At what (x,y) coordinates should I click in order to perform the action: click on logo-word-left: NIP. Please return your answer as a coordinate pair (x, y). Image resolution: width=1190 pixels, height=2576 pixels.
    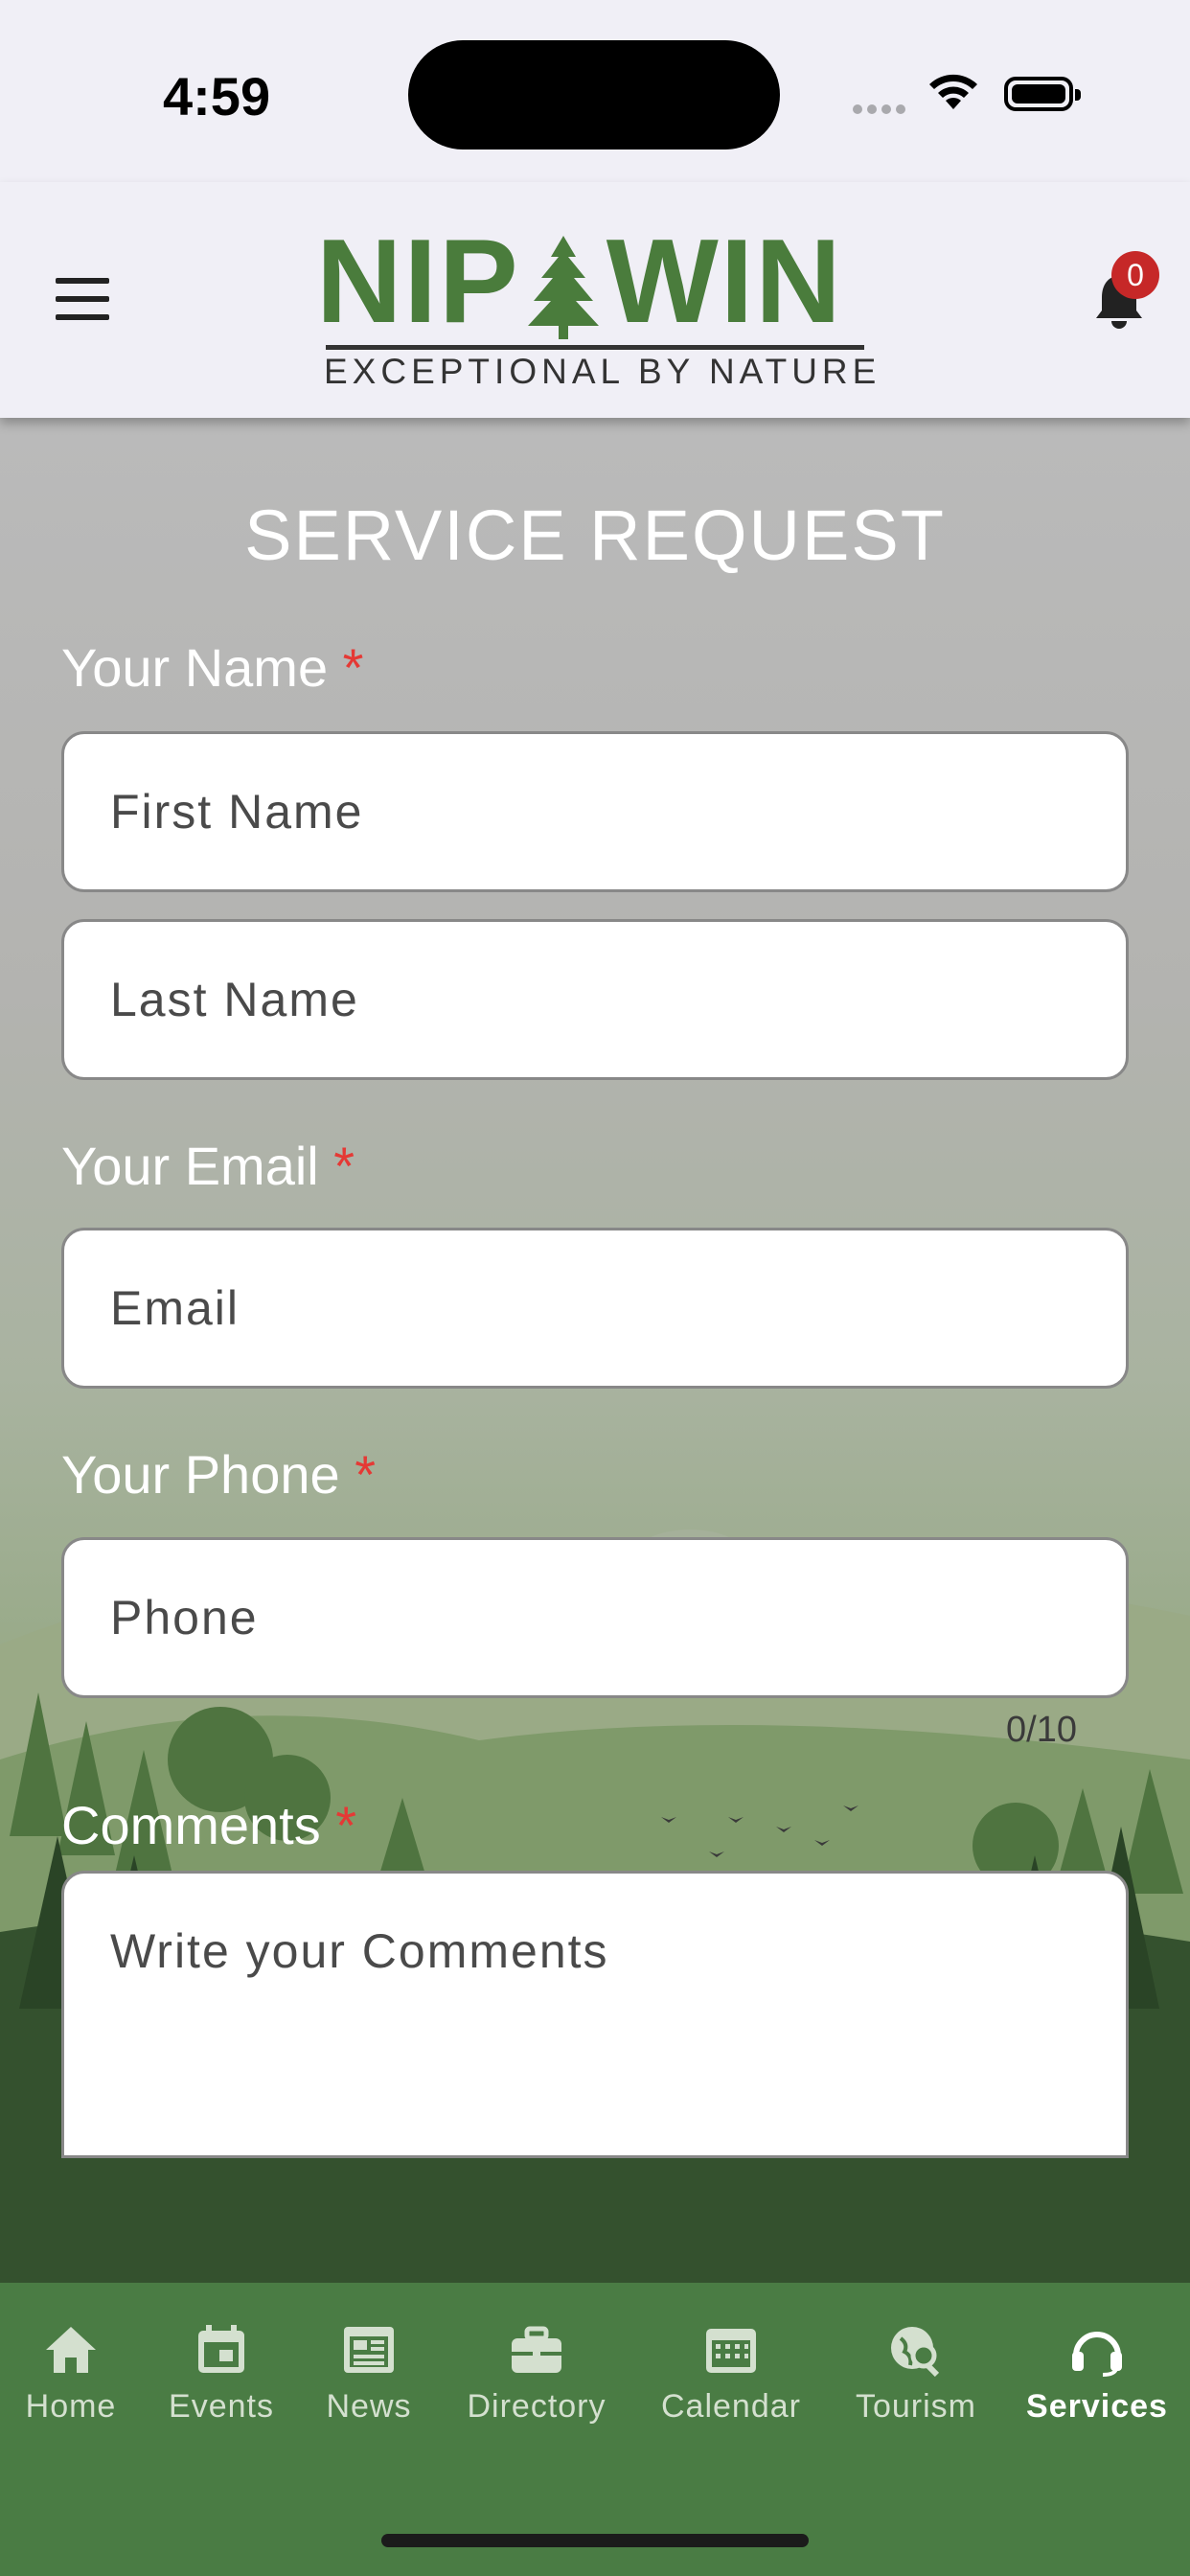
    Looking at the image, I should click on (418, 282).